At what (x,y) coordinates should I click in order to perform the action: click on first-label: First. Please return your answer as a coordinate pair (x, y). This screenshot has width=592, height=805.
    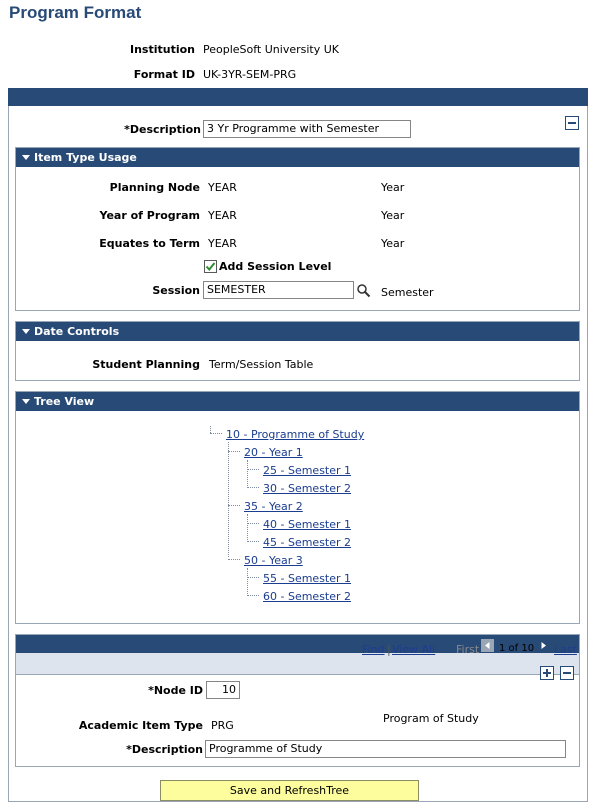
    Looking at the image, I should click on (468, 649).